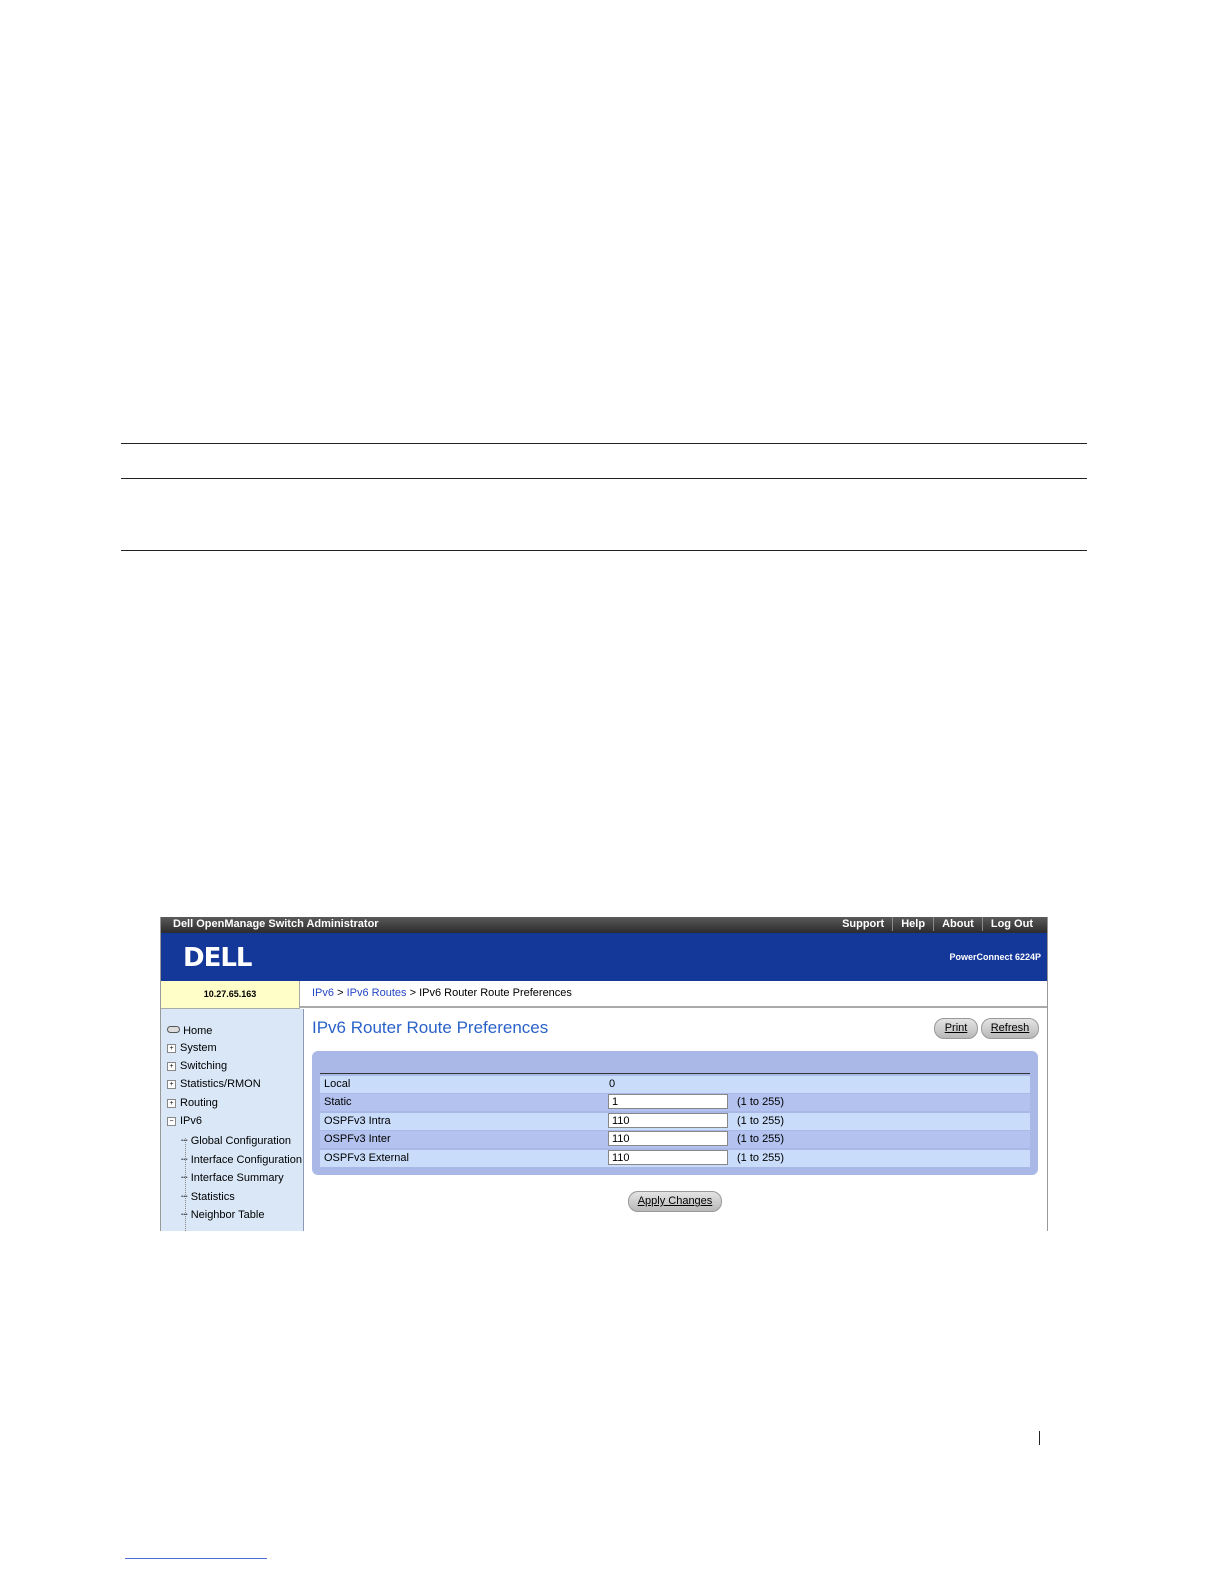 This screenshot has height=1584, width=1224. Describe the element at coordinates (495, 993) in the screenshot. I see `breadcrumb-current: IPv6 Router Route Preferences` at that location.